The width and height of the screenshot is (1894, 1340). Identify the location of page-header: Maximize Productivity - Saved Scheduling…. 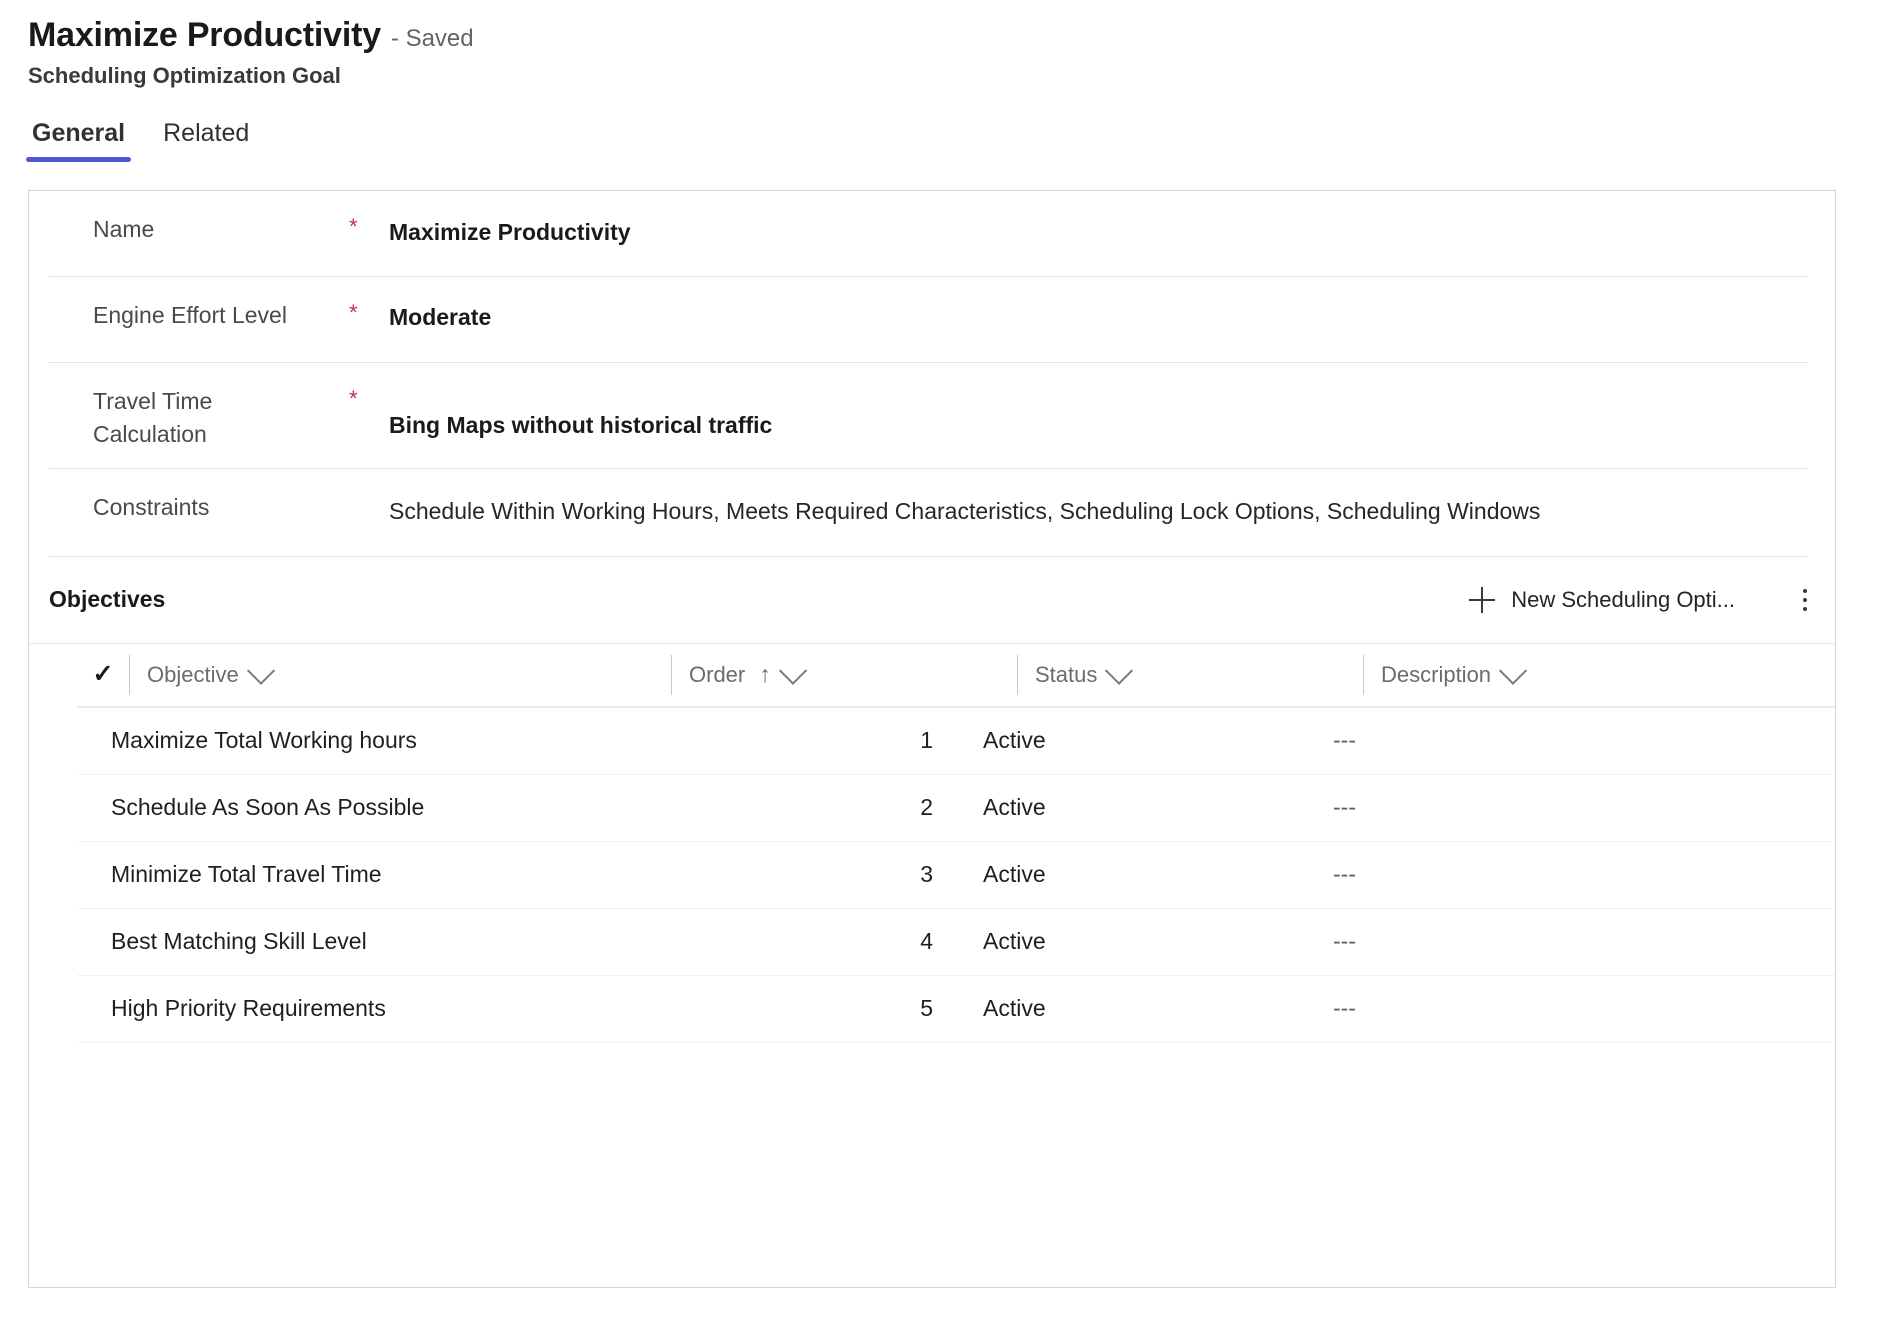
(947, 44).